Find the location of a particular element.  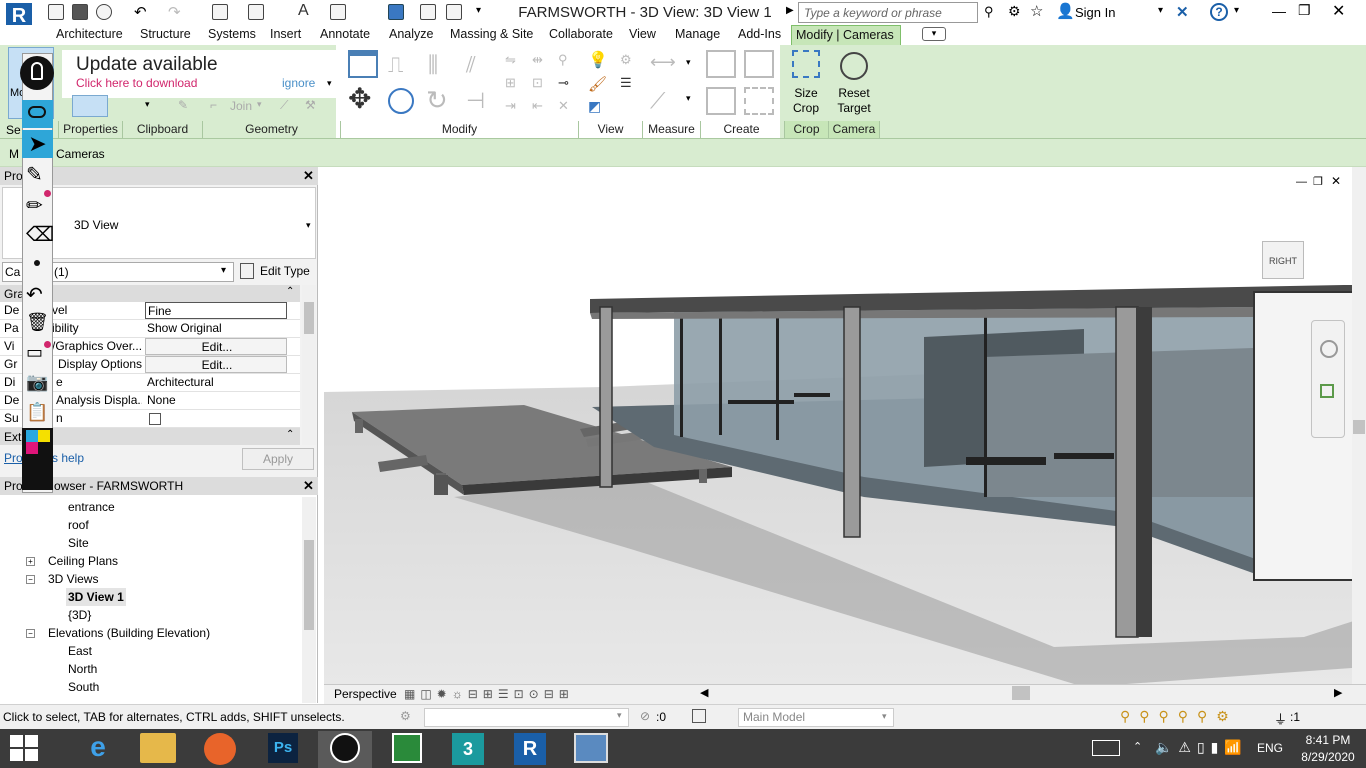

zoom-region-icon is located at coordinates (1327, 391).